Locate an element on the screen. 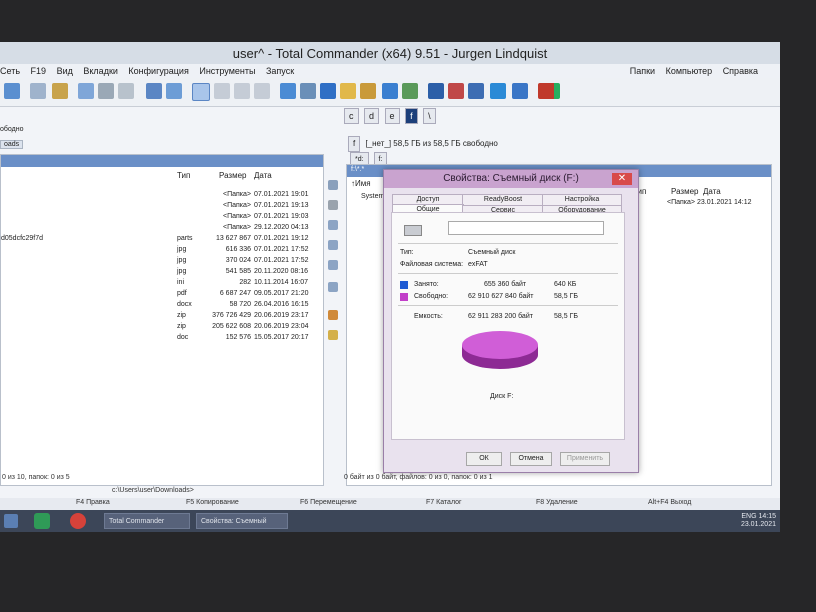 This screenshot has height=612, width=816. table-row: <Папка> 29.12.2020 04:13 is located at coordinates (161, 227).